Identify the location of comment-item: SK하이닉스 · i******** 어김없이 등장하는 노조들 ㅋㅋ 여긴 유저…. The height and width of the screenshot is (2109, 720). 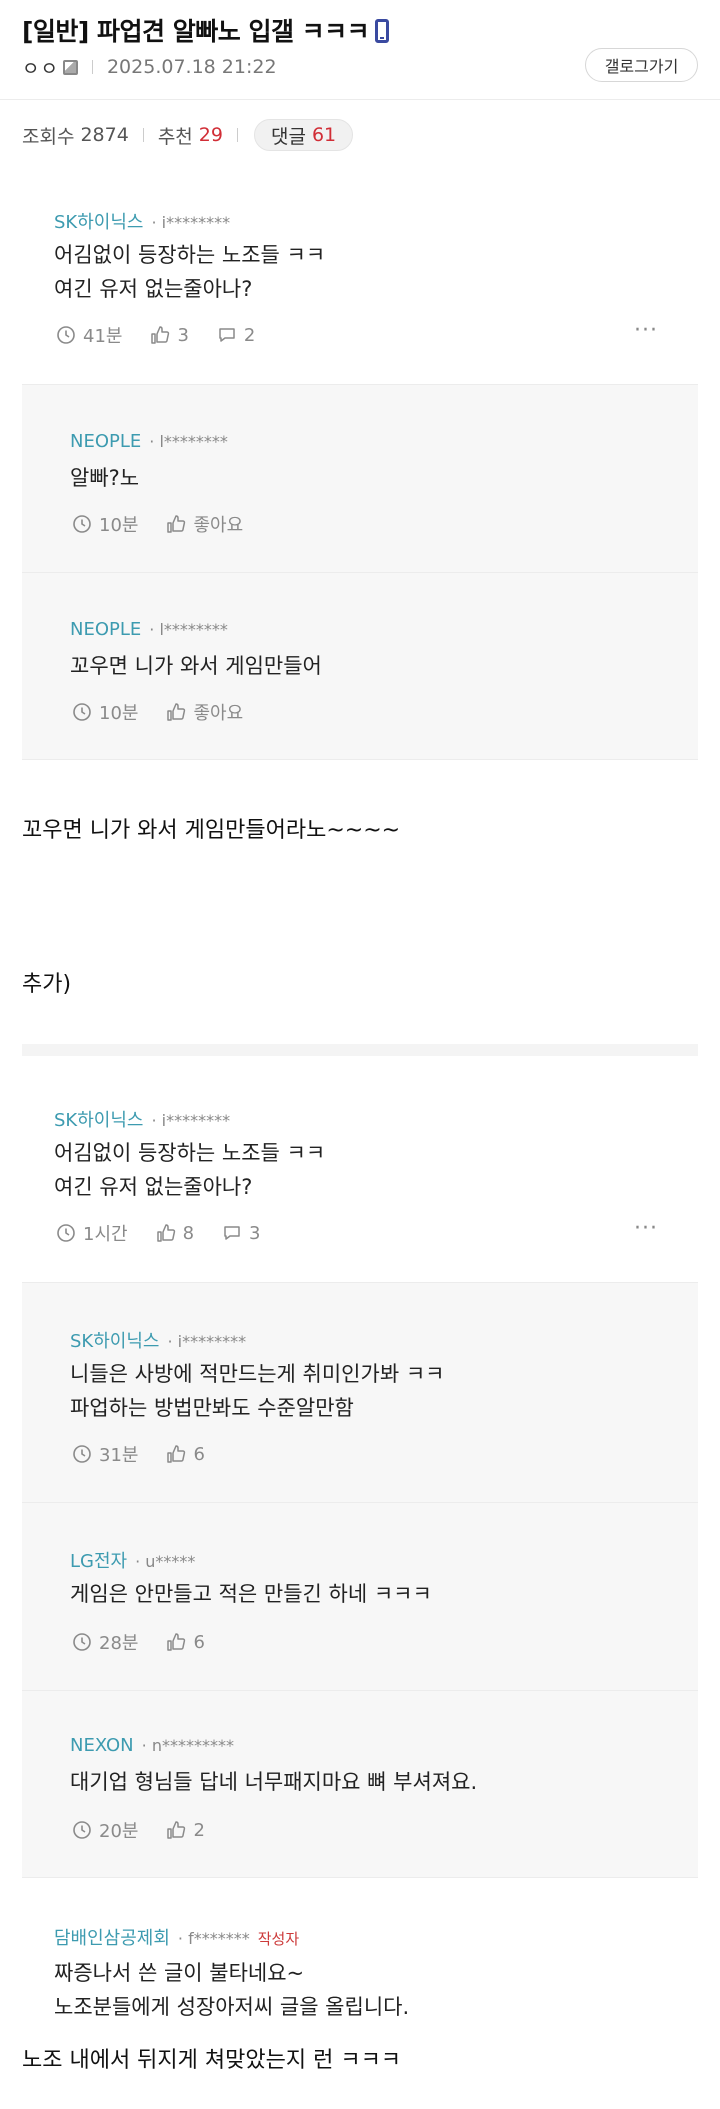
(360, 1184).